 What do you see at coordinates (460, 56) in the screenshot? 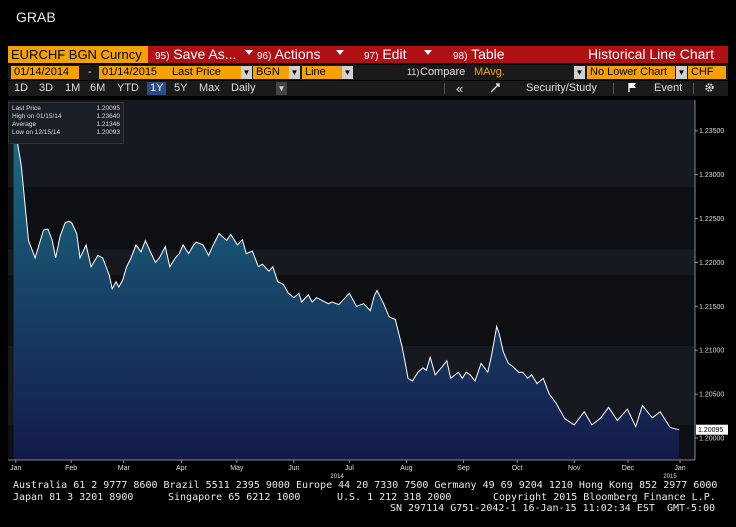
I see `table-number: 98)` at bounding box center [460, 56].